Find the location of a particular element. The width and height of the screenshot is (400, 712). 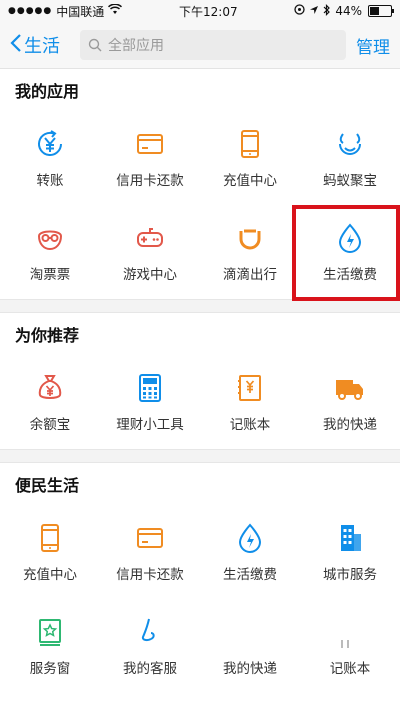

app-game-center: 游戏中心 is located at coordinates (150, 252).